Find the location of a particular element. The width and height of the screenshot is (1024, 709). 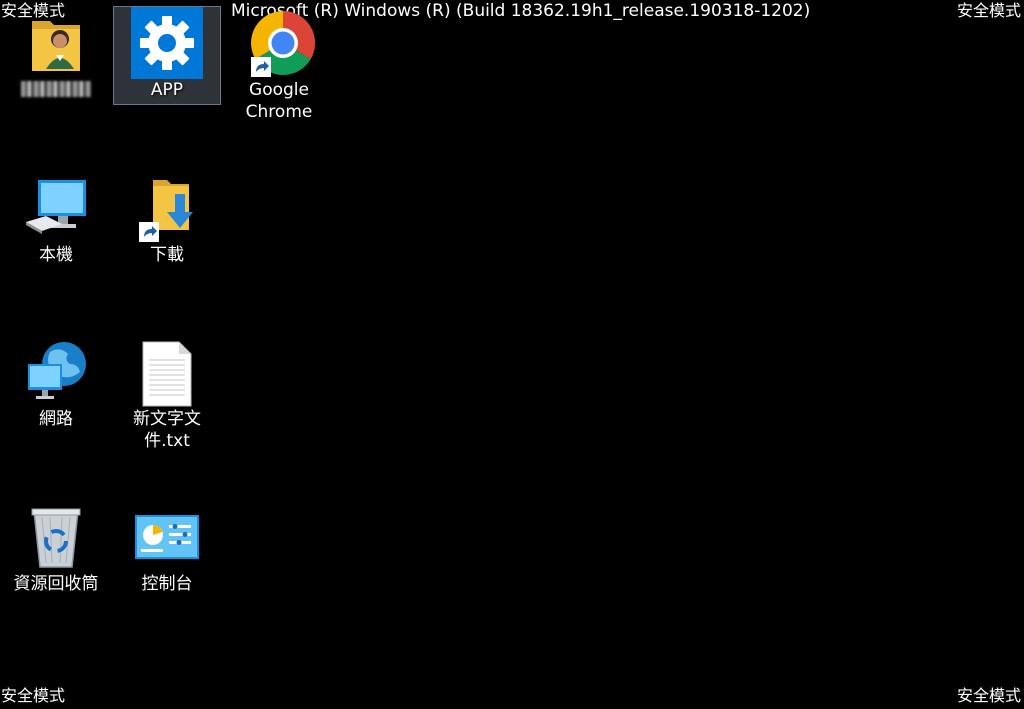

desktop-icon-network: 網路 is located at coordinates (56, 383).